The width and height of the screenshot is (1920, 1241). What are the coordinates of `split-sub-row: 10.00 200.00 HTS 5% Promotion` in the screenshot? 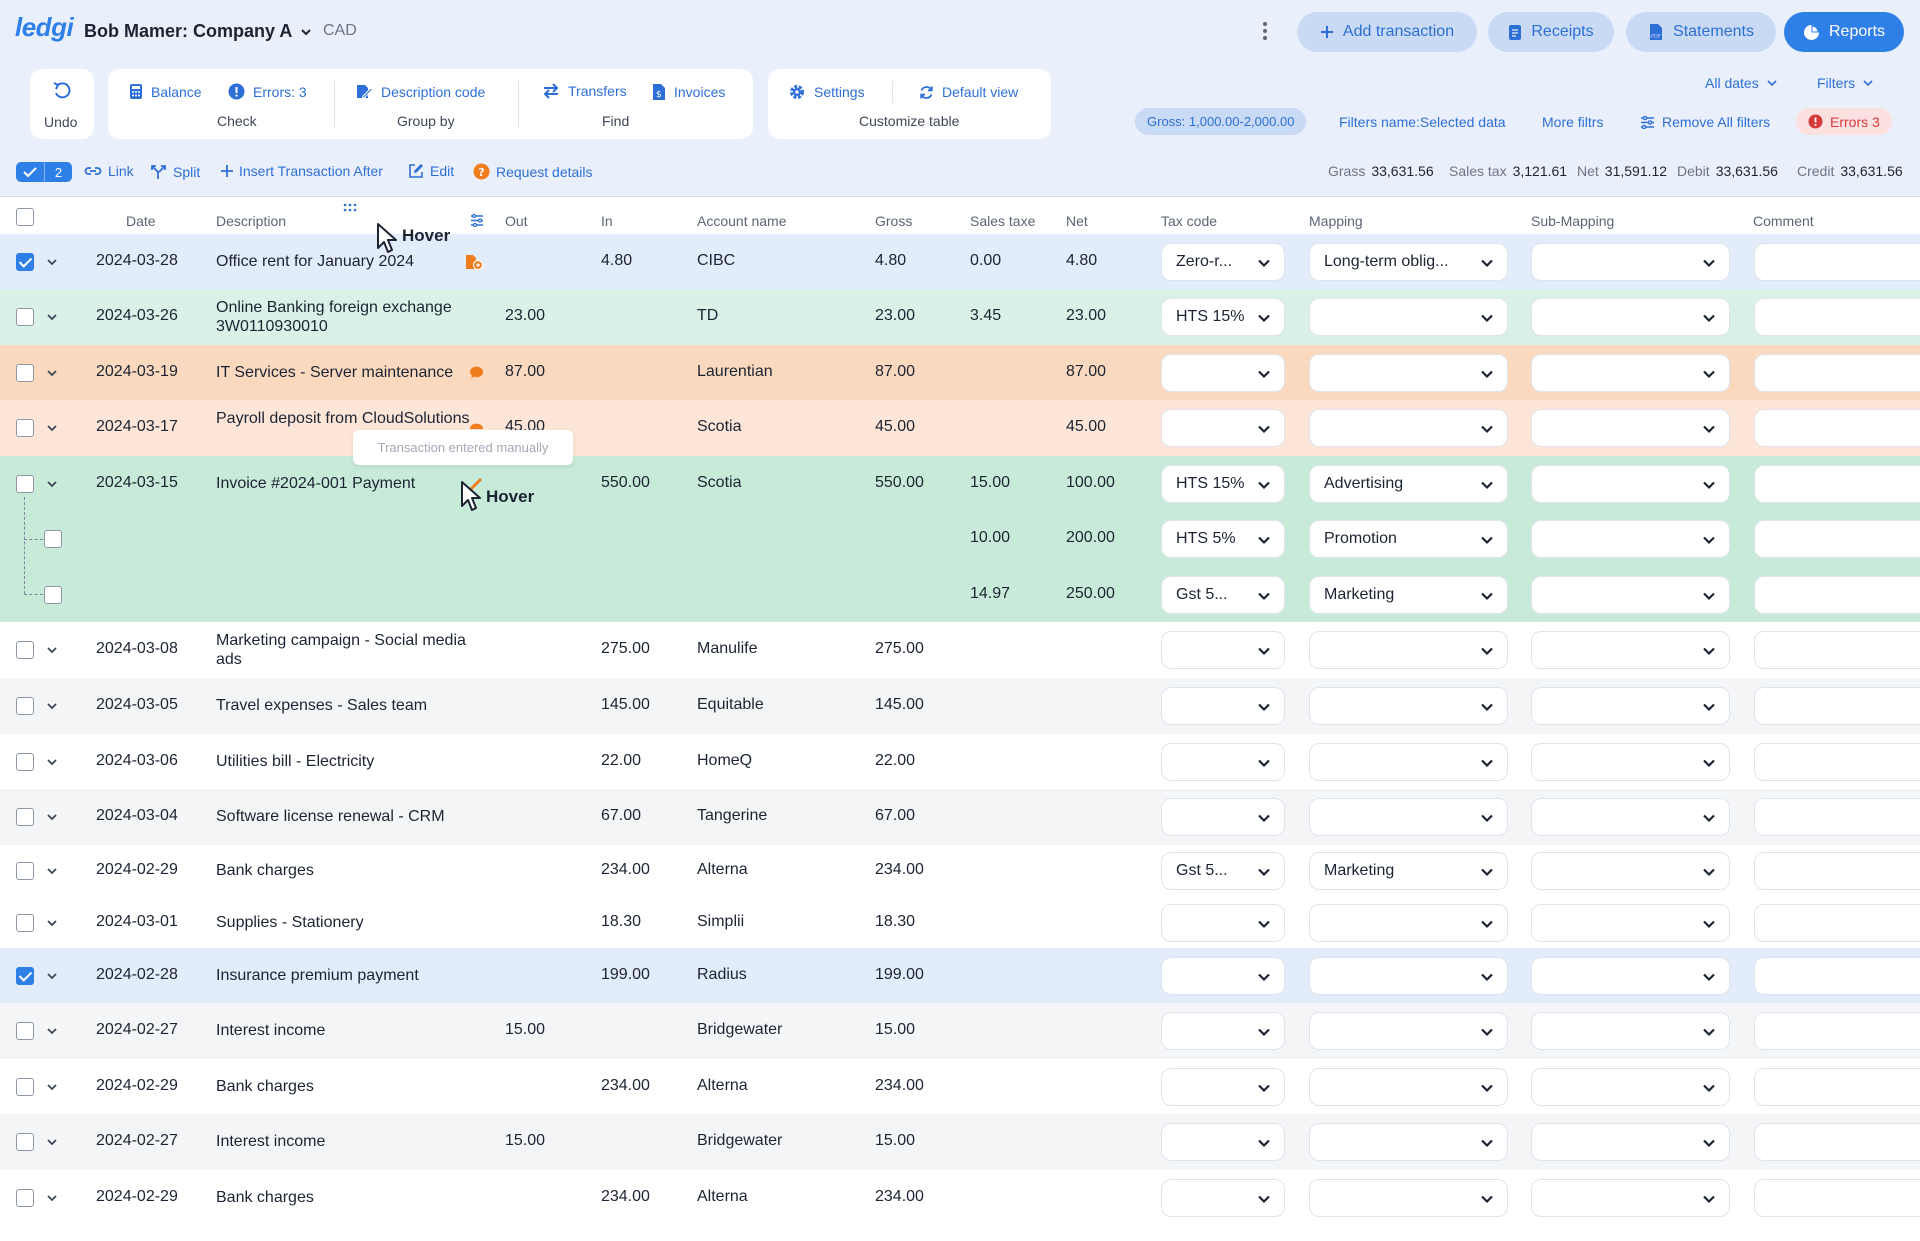 It's located at (960, 539).